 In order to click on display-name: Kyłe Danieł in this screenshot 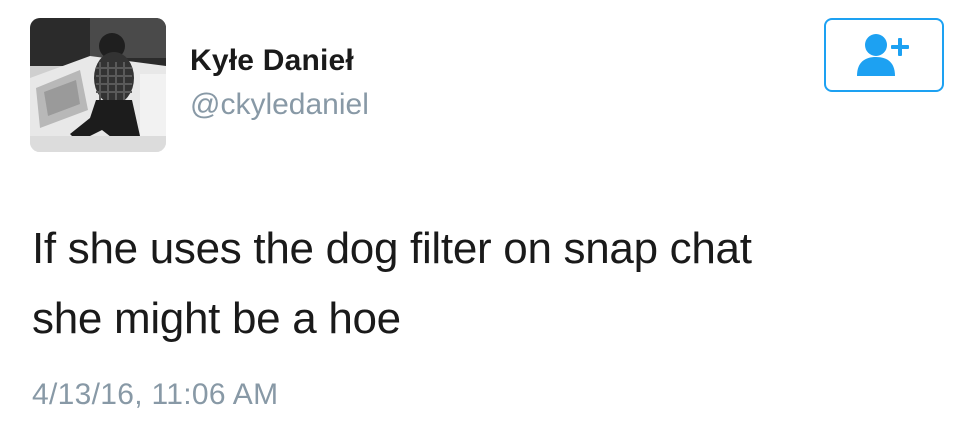, I will do `click(272, 61)`.